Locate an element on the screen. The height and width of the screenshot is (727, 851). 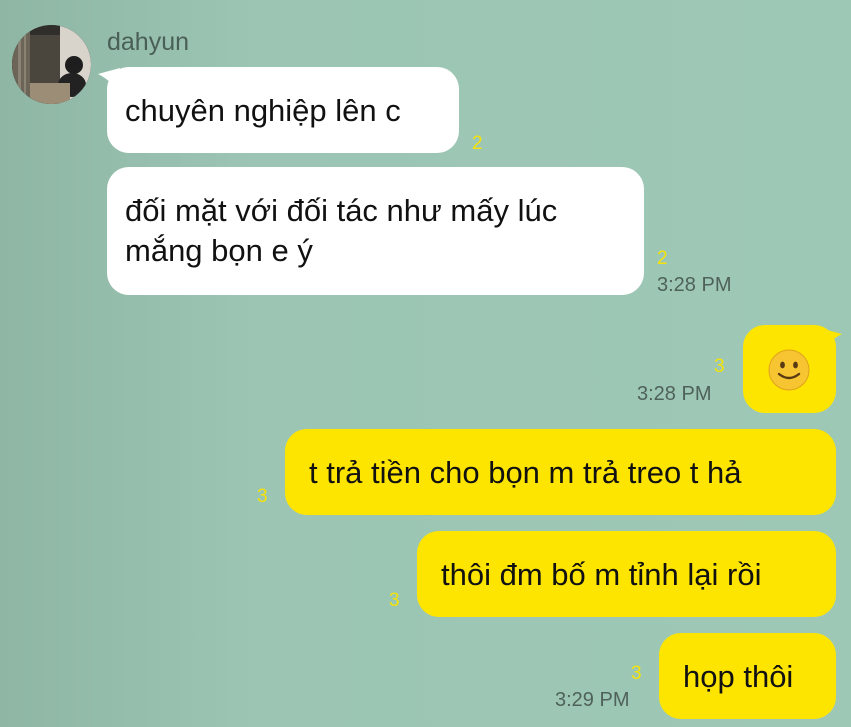
sender-name: dahyun is located at coordinates (148, 42).